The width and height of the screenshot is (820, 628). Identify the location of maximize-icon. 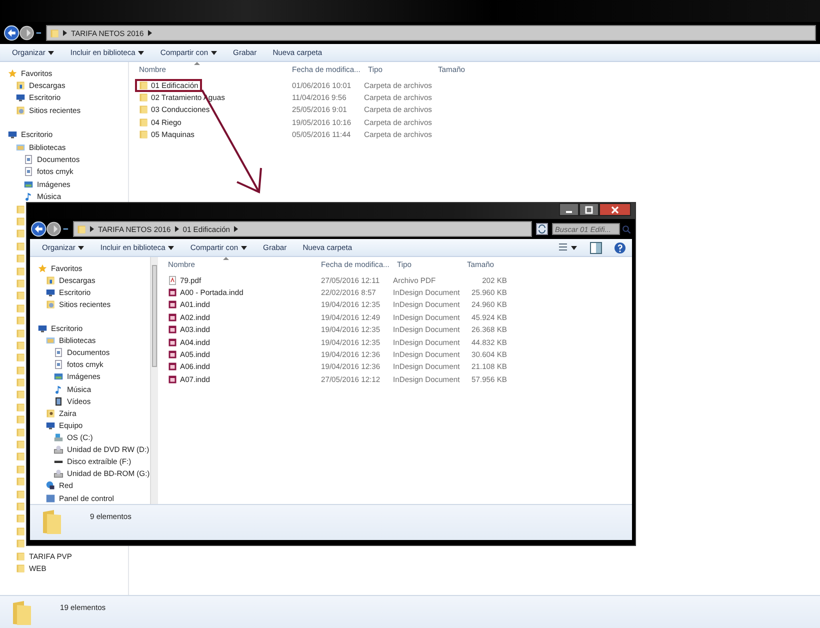
(589, 210).